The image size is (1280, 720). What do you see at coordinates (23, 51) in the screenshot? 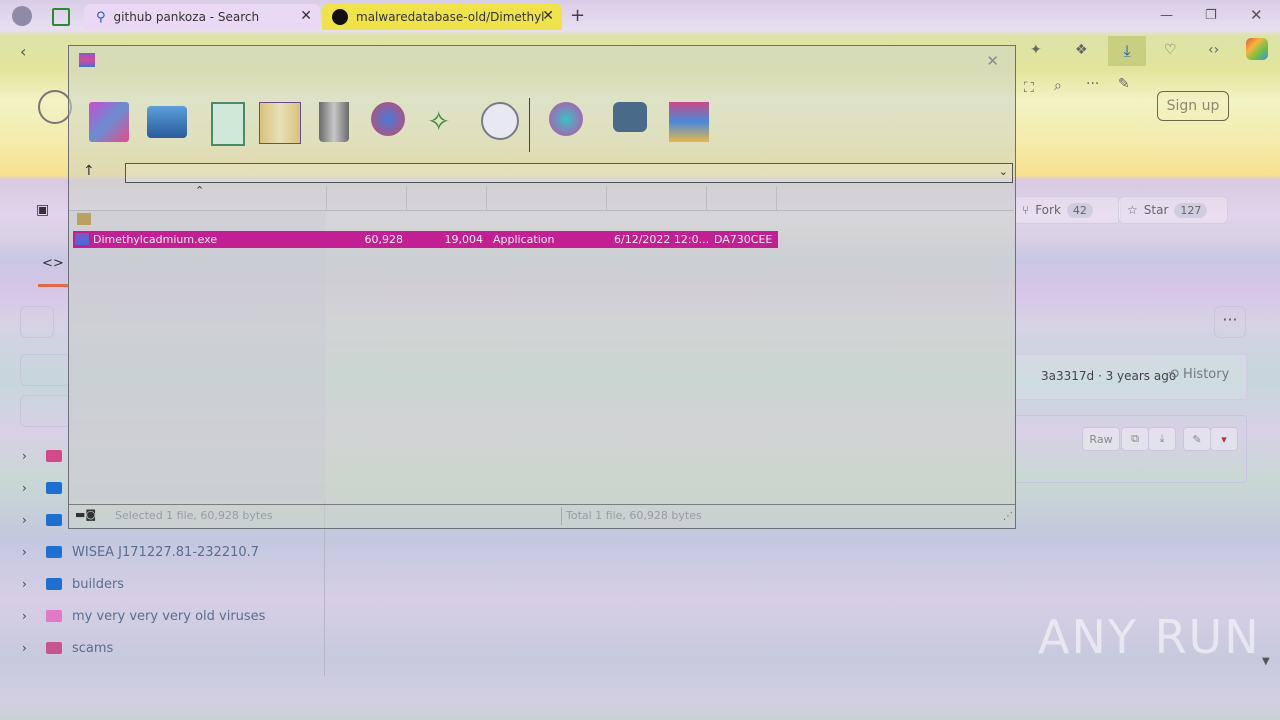
I see `back-icon: ‹` at bounding box center [23, 51].